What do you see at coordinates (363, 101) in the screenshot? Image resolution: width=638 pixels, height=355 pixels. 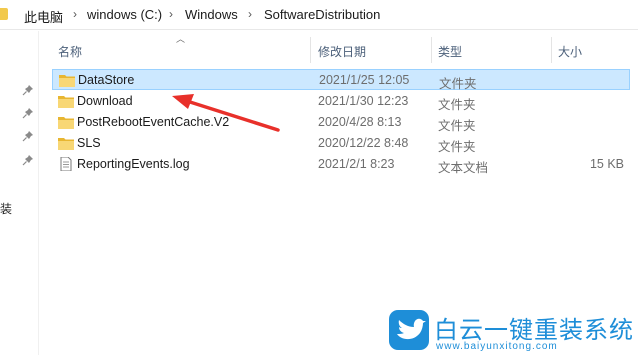 I see `file-date: 2021/1/30 12:23` at bounding box center [363, 101].